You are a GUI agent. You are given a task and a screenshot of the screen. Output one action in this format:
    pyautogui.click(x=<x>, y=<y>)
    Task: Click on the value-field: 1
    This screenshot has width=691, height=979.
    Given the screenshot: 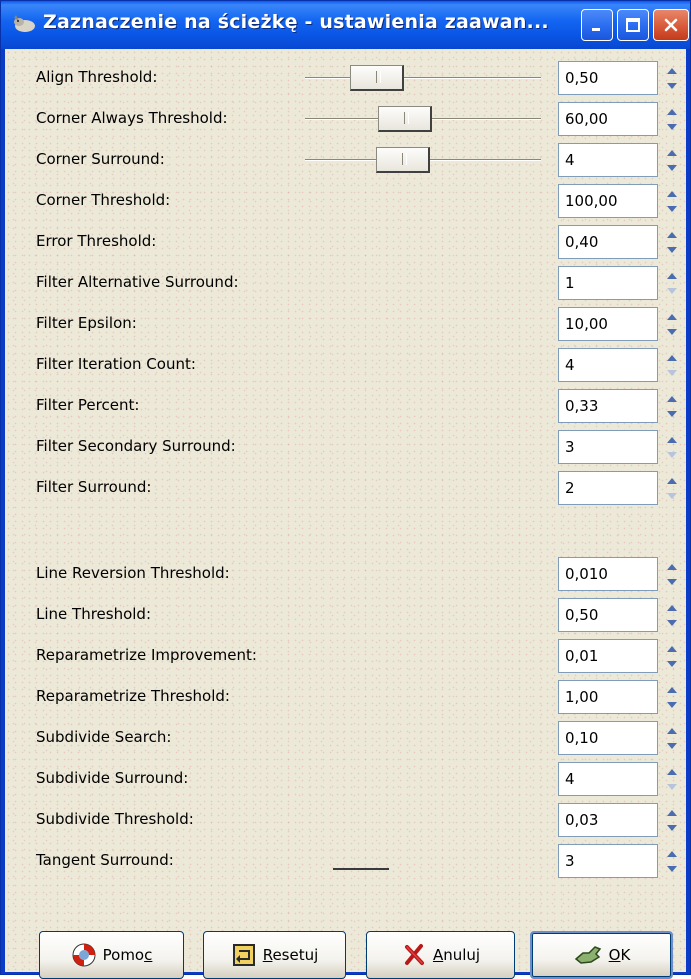 What is the action you would take?
    pyautogui.click(x=608, y=283)
    